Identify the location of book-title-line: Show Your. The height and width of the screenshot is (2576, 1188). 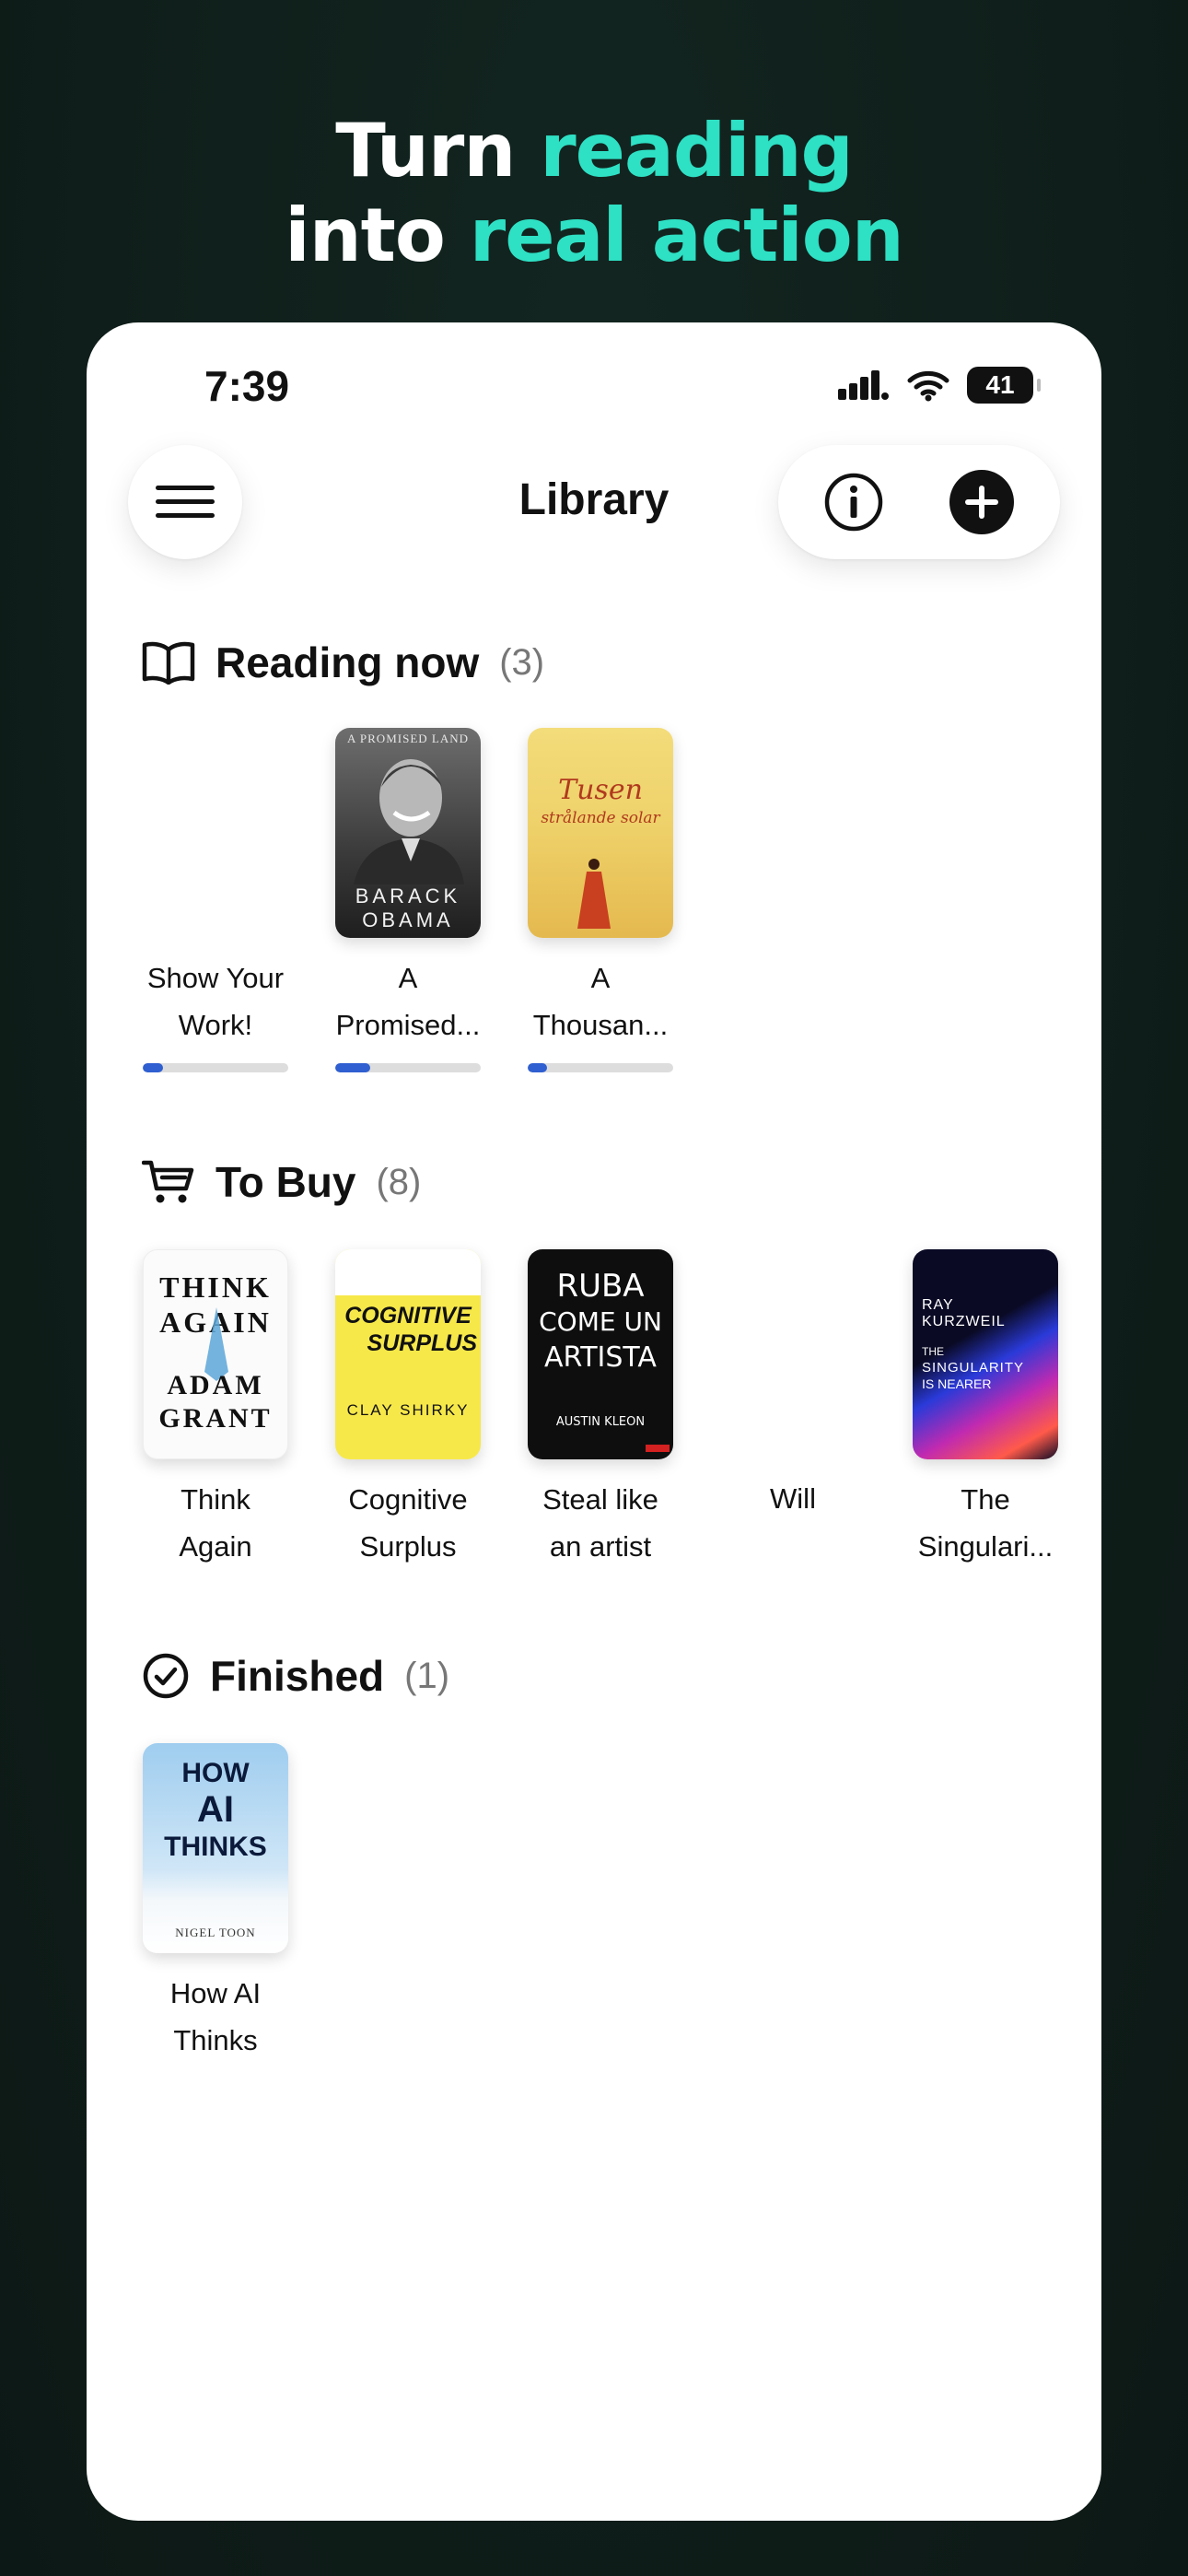
(215, 978).